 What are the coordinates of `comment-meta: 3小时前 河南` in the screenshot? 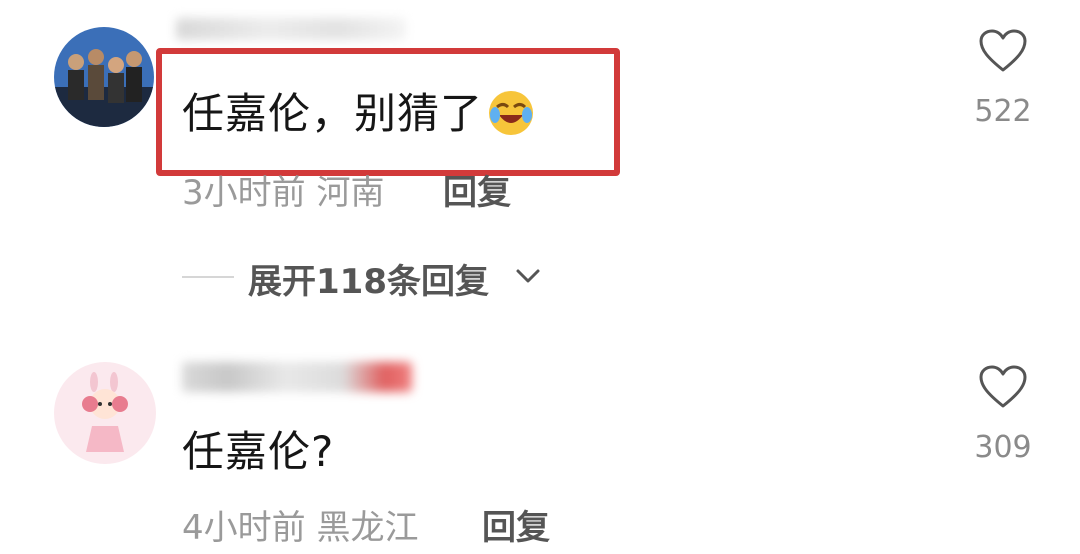 It's located at (283, 189).